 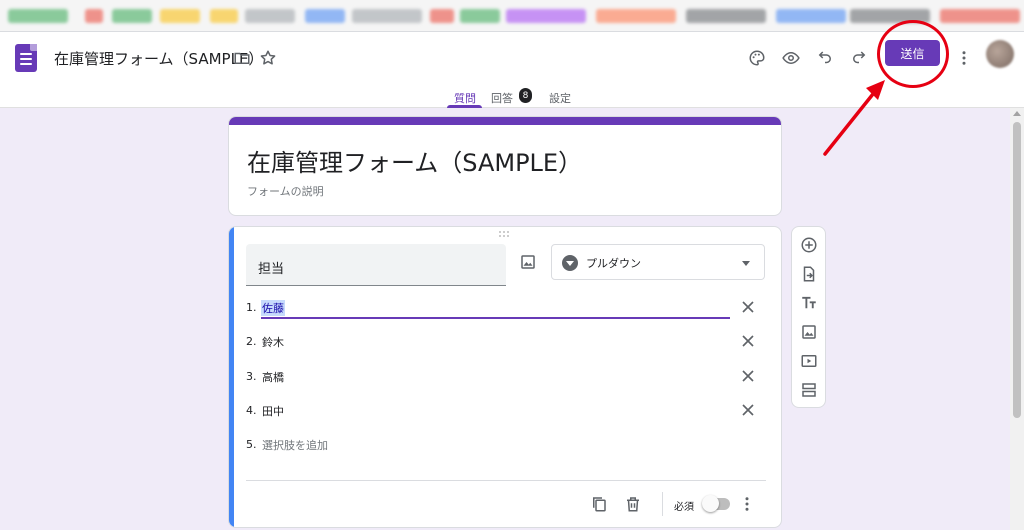 I want to click on option-row: 1. 佐藤, so click(x=506, y=308).